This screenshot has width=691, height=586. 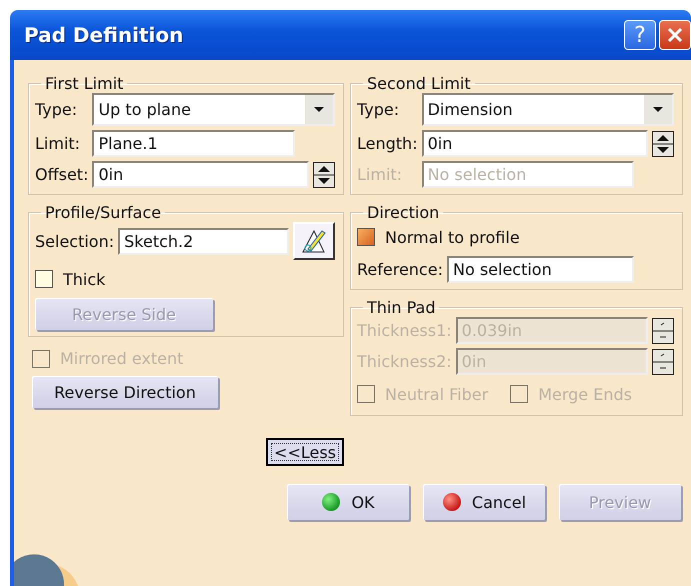 I want to click on field-label: Length:, so click(x=387, y=143).